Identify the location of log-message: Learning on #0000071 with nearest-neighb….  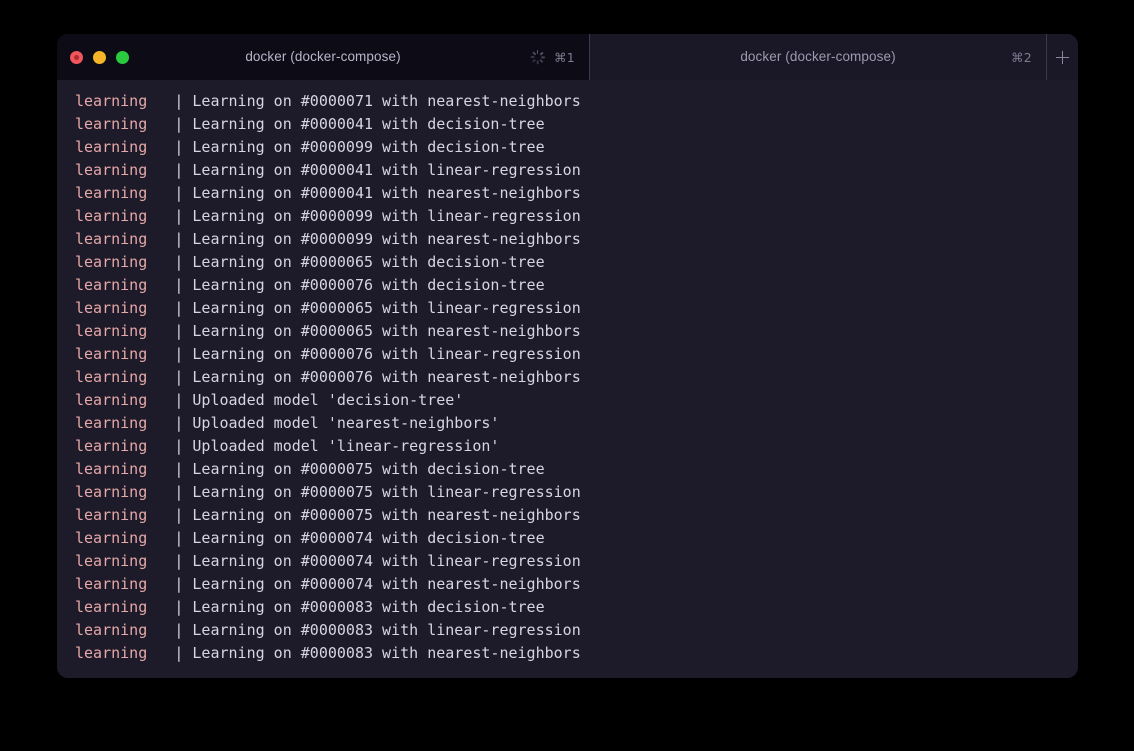
(386, 101).